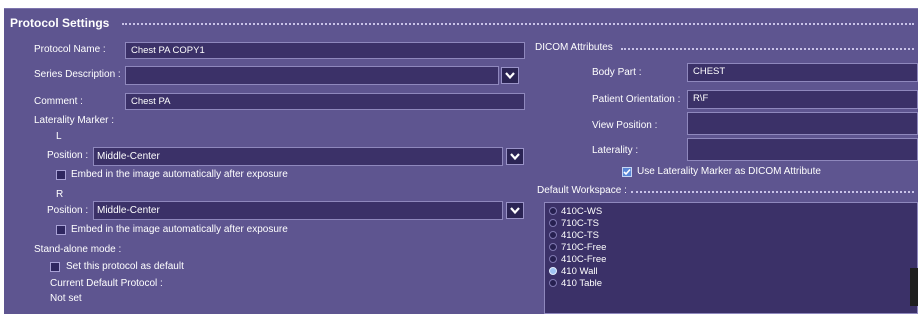 The width and height of the screenshot is (918, 314). I want to click on laterality-marker-label: Laterality Marker :, so click(74, 120).